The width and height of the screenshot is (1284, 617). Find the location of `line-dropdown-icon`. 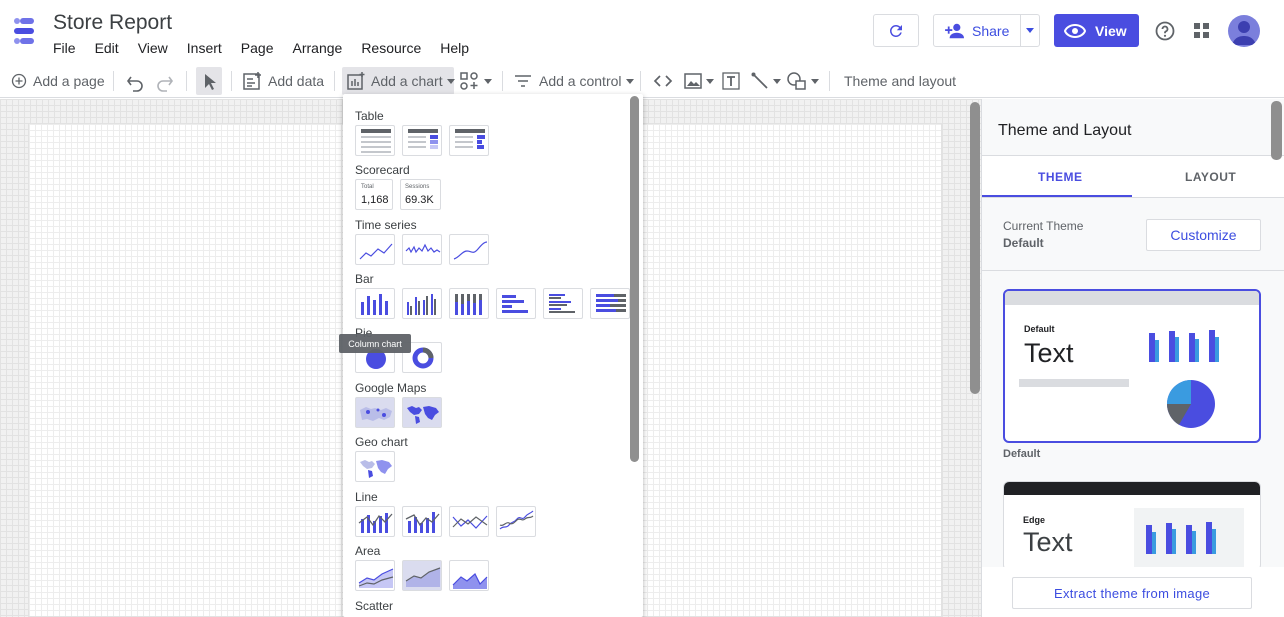

line-dropdown-icon is located at coordinates (777, 81).